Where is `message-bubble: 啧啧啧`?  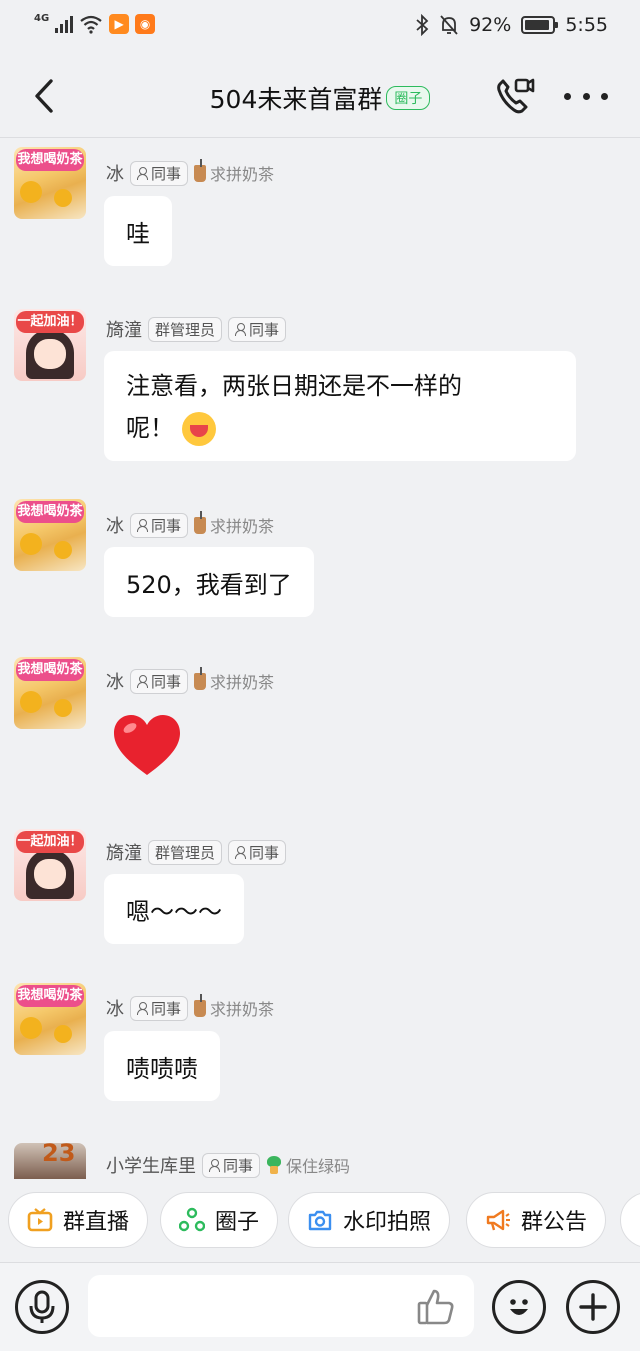
message-bubble: 啧啧啧 is located at coordinates (162, 1066).